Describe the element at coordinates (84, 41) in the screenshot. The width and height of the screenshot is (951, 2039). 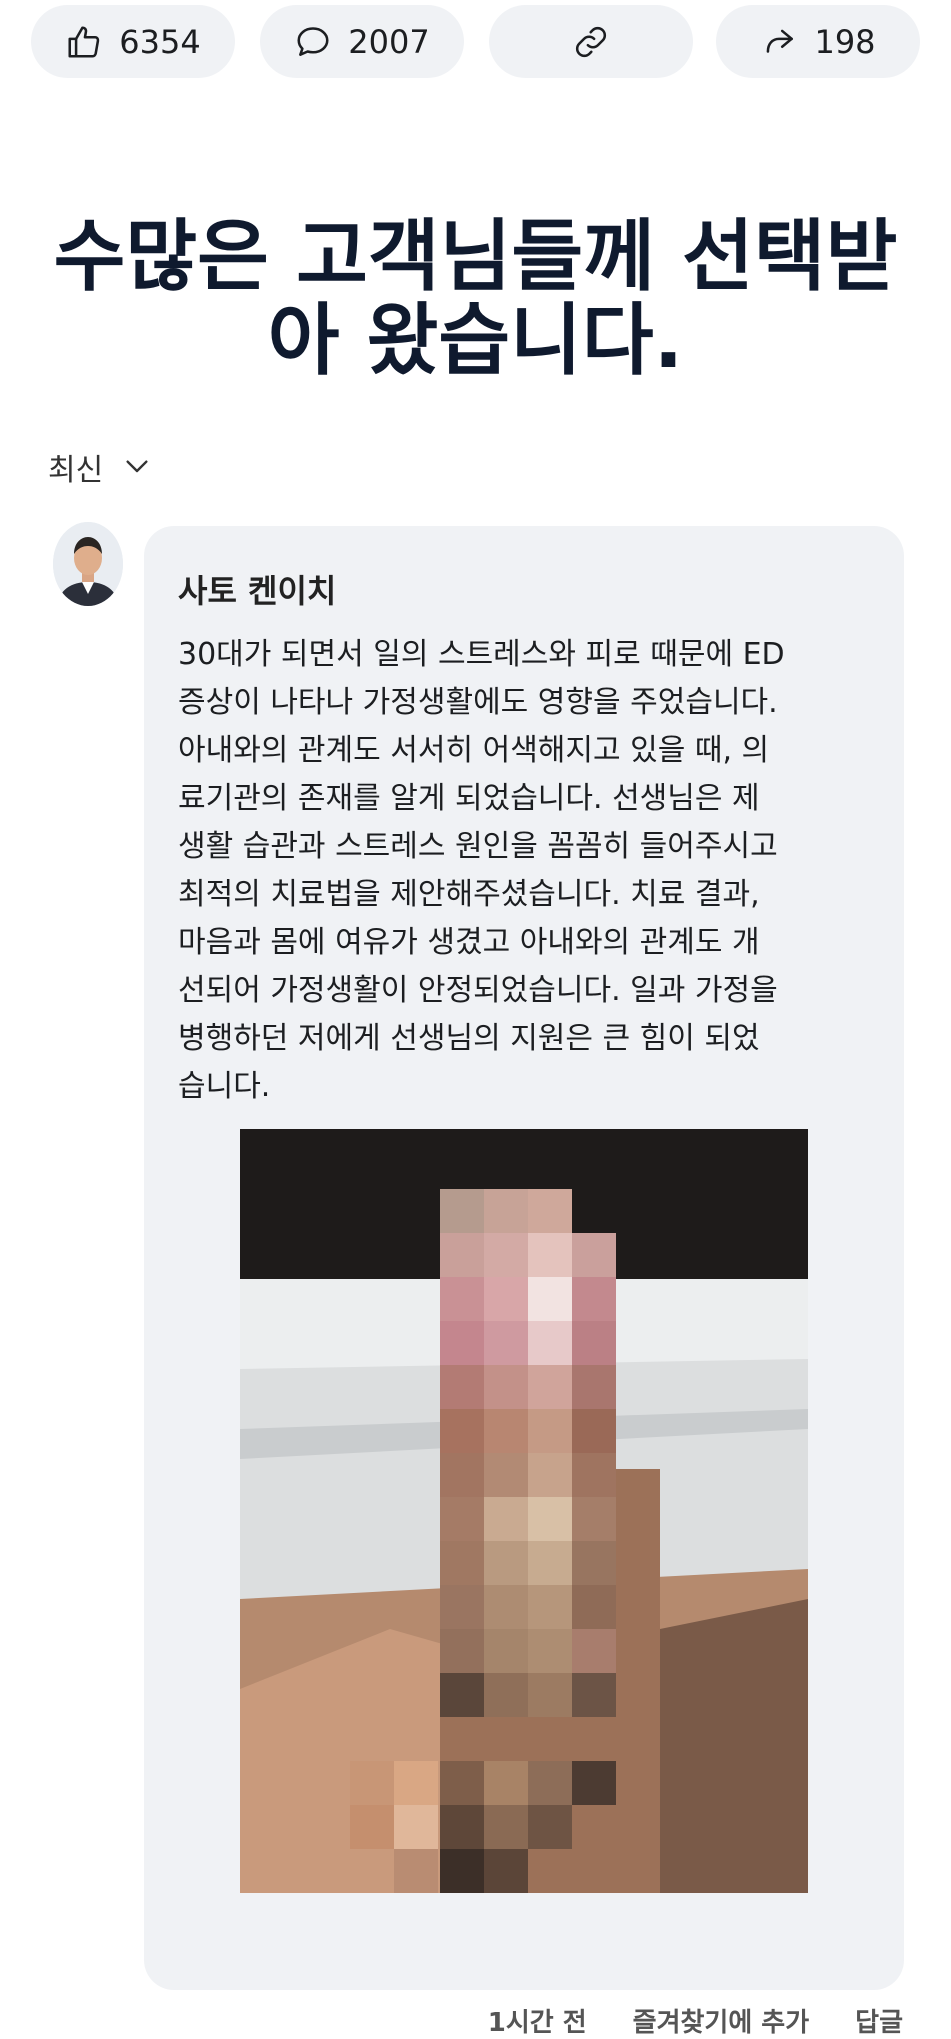
I see `thumbs-up-icon` at that location.